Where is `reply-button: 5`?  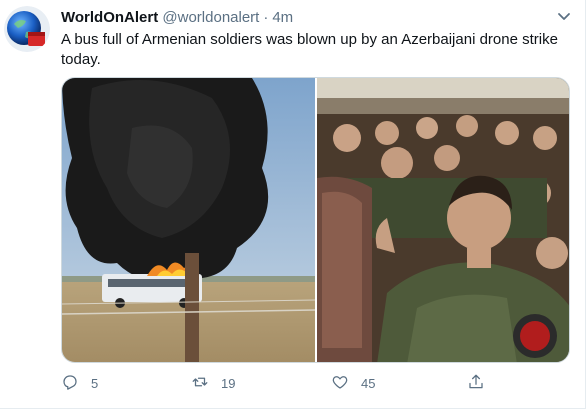
reply-button: 5 is located at coordinates (79, 383).